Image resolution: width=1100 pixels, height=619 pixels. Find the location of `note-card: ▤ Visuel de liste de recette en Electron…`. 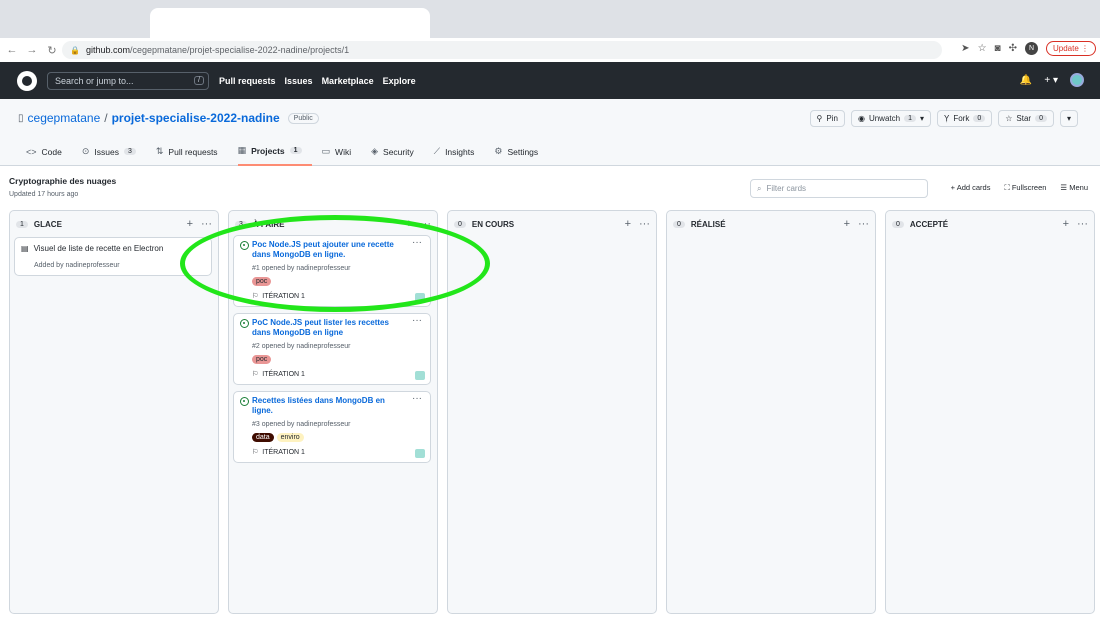

note-card: ▤ Visuel de liste de recette en Electron… is located at coordinates (113, 256).